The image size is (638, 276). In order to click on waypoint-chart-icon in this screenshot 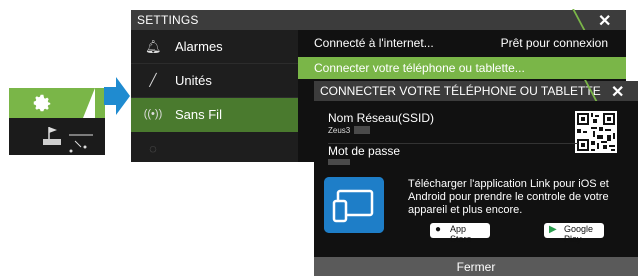, I will do `click(68, 140)`.